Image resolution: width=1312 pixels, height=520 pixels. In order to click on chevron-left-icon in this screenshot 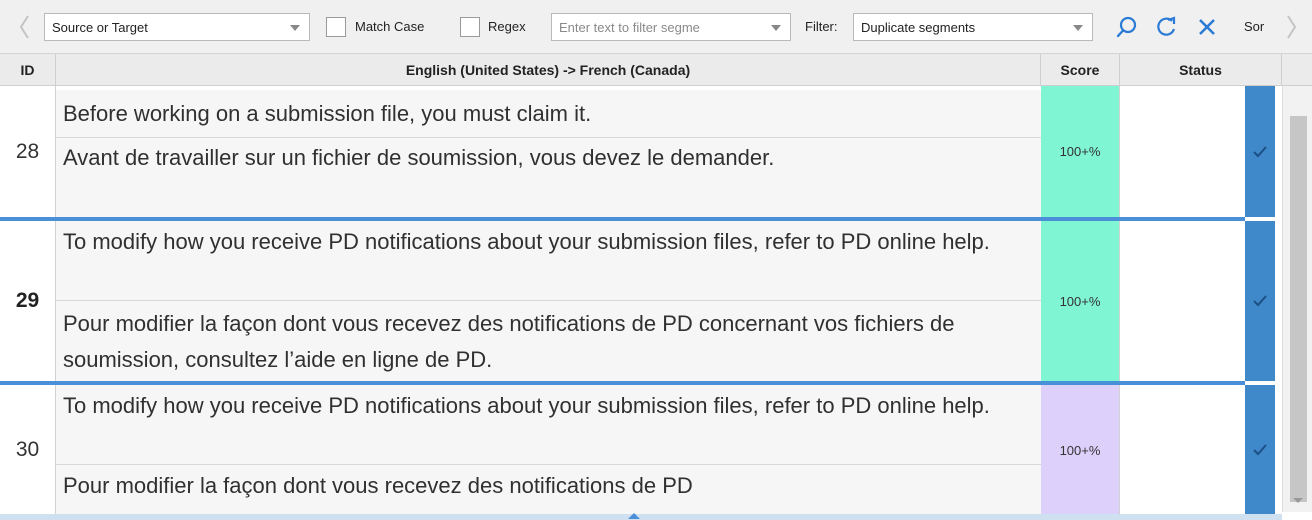, I will do `click(24, 27)`.